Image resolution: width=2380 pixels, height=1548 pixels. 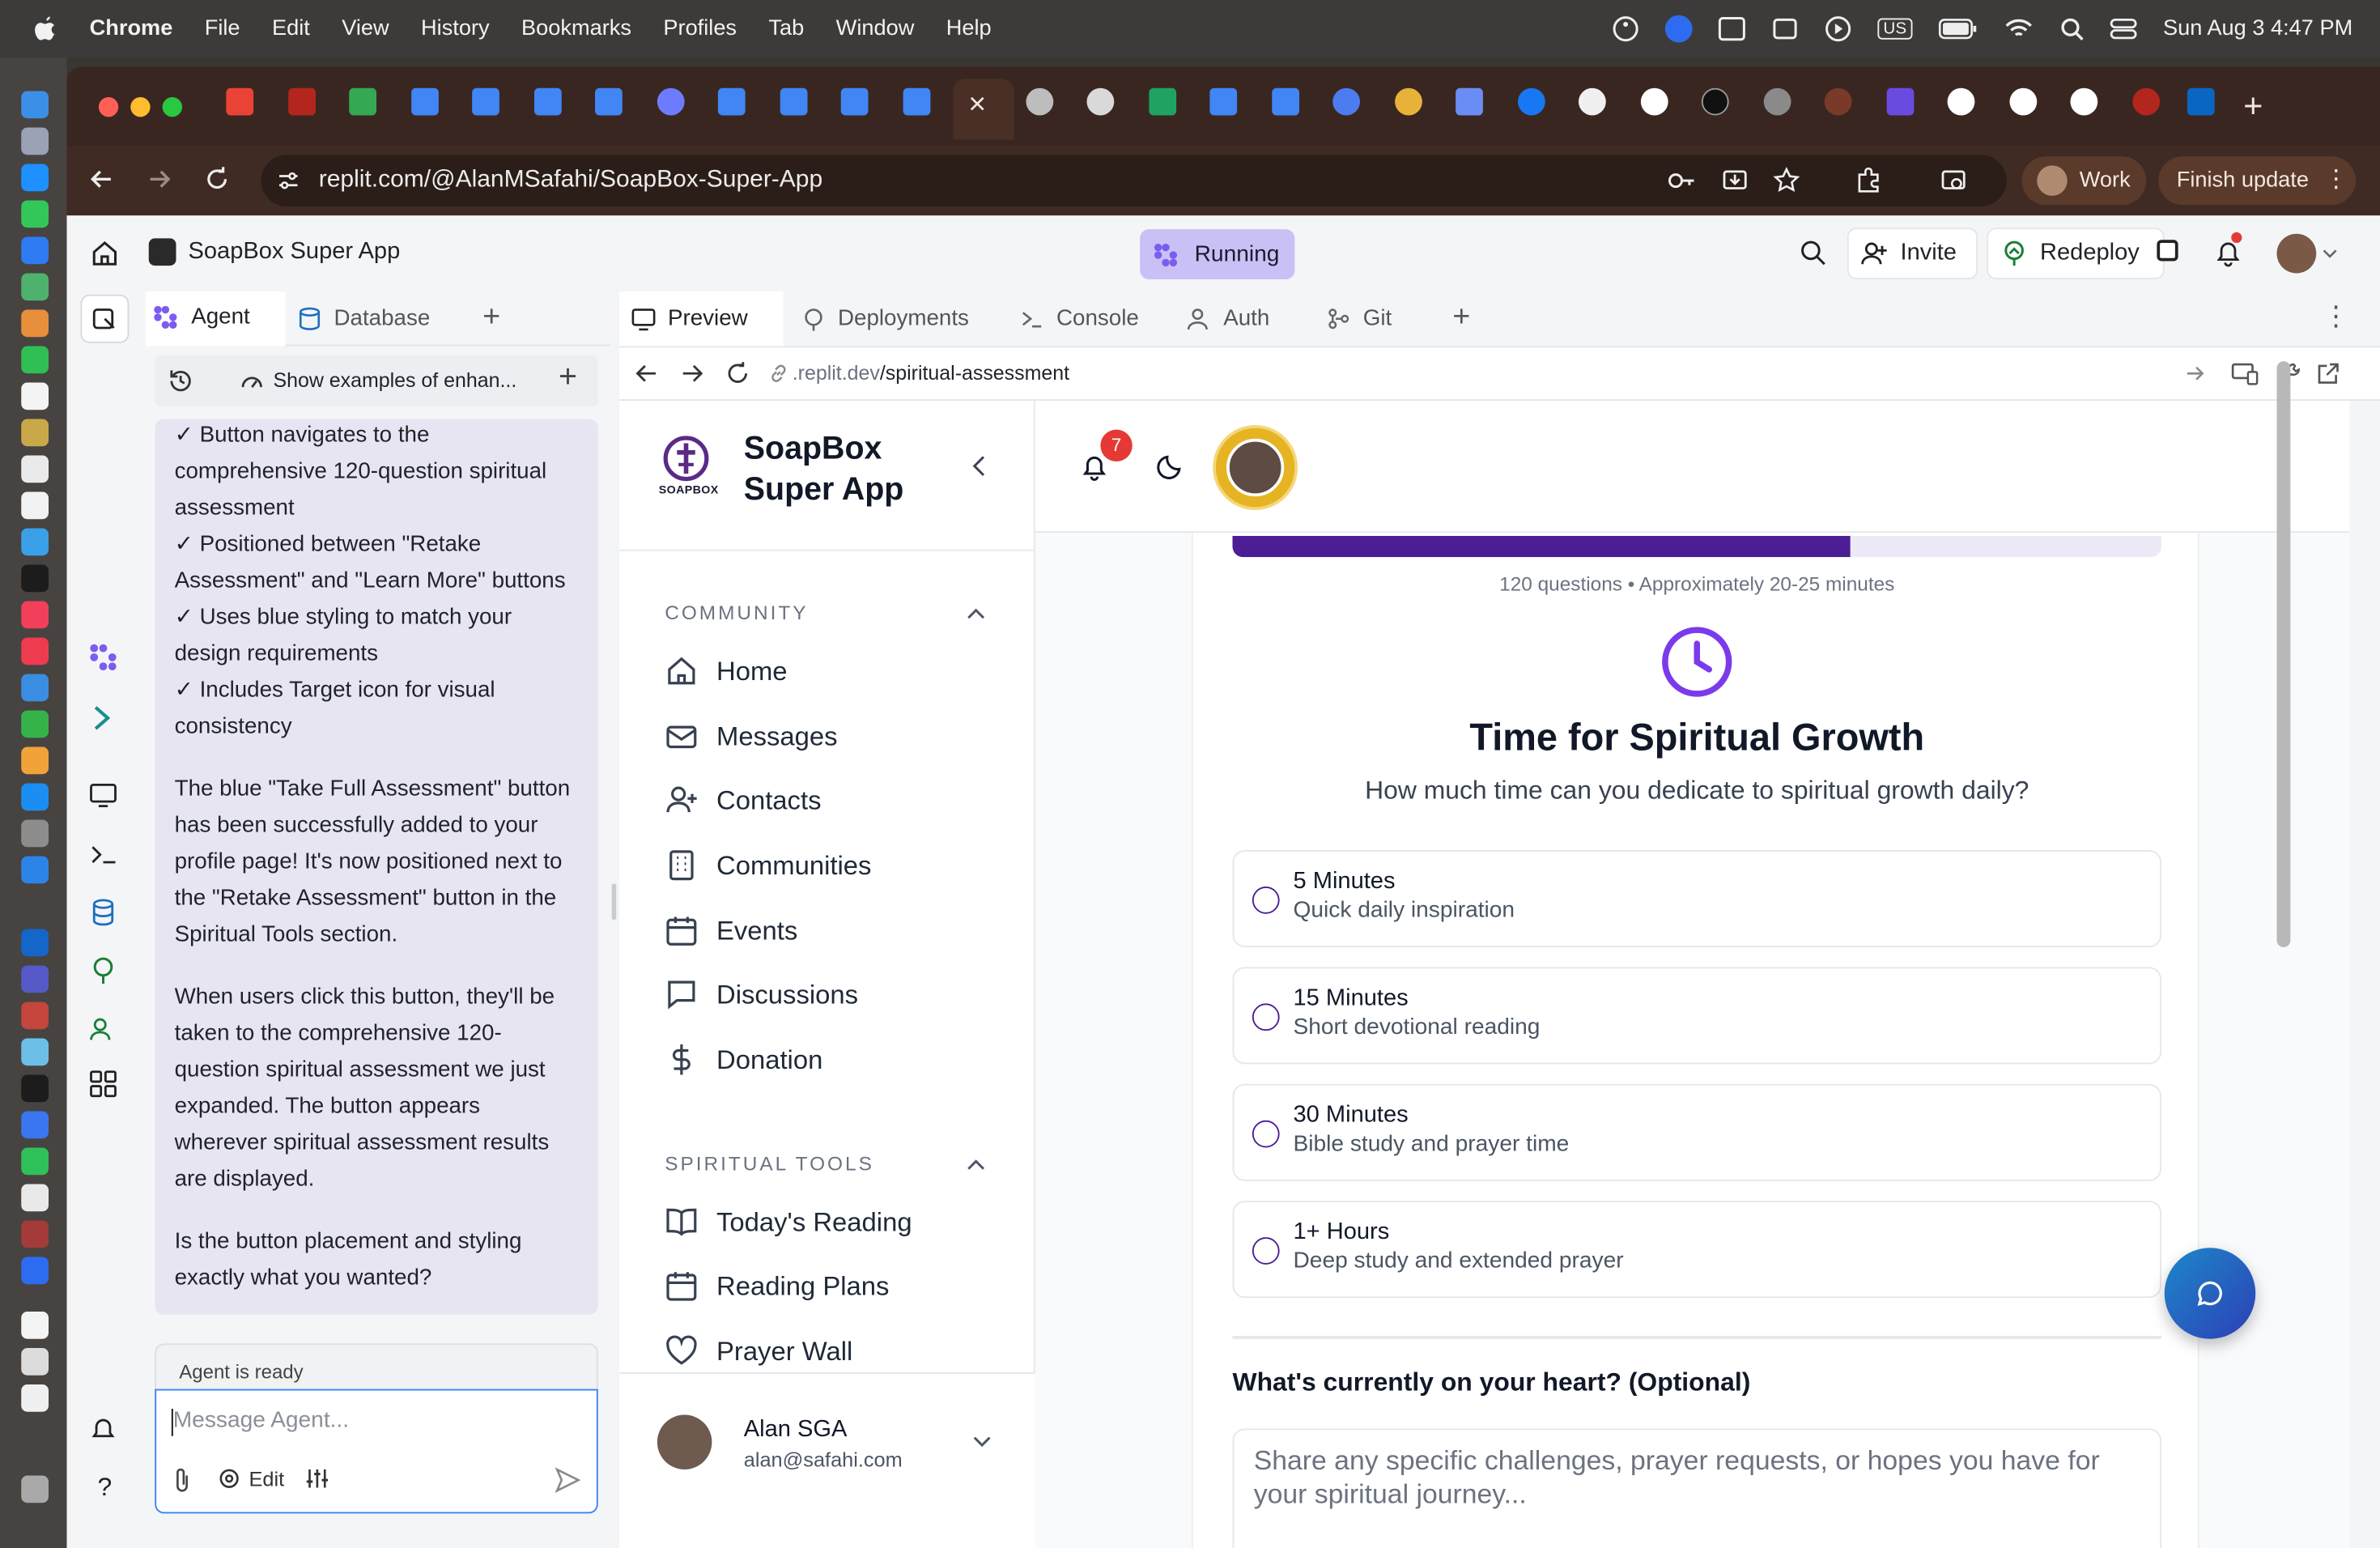 What do you see at coordinates (104, 658) in the screenshot?
I see `agent-tool-icon` at bounding box center [104, 658].